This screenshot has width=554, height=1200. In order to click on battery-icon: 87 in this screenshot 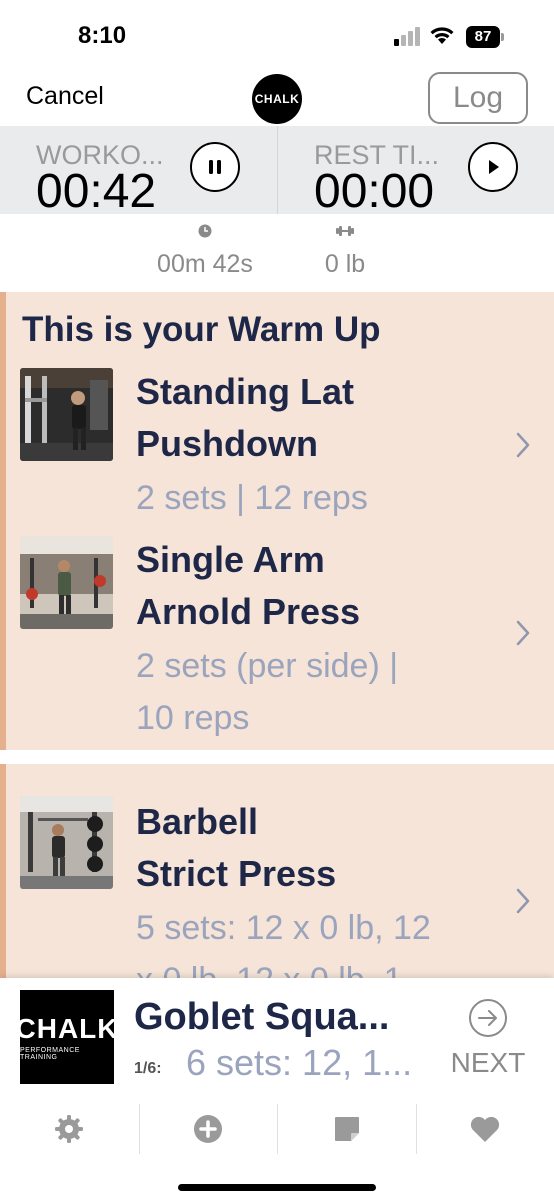, I will do `click(486, 37)`.